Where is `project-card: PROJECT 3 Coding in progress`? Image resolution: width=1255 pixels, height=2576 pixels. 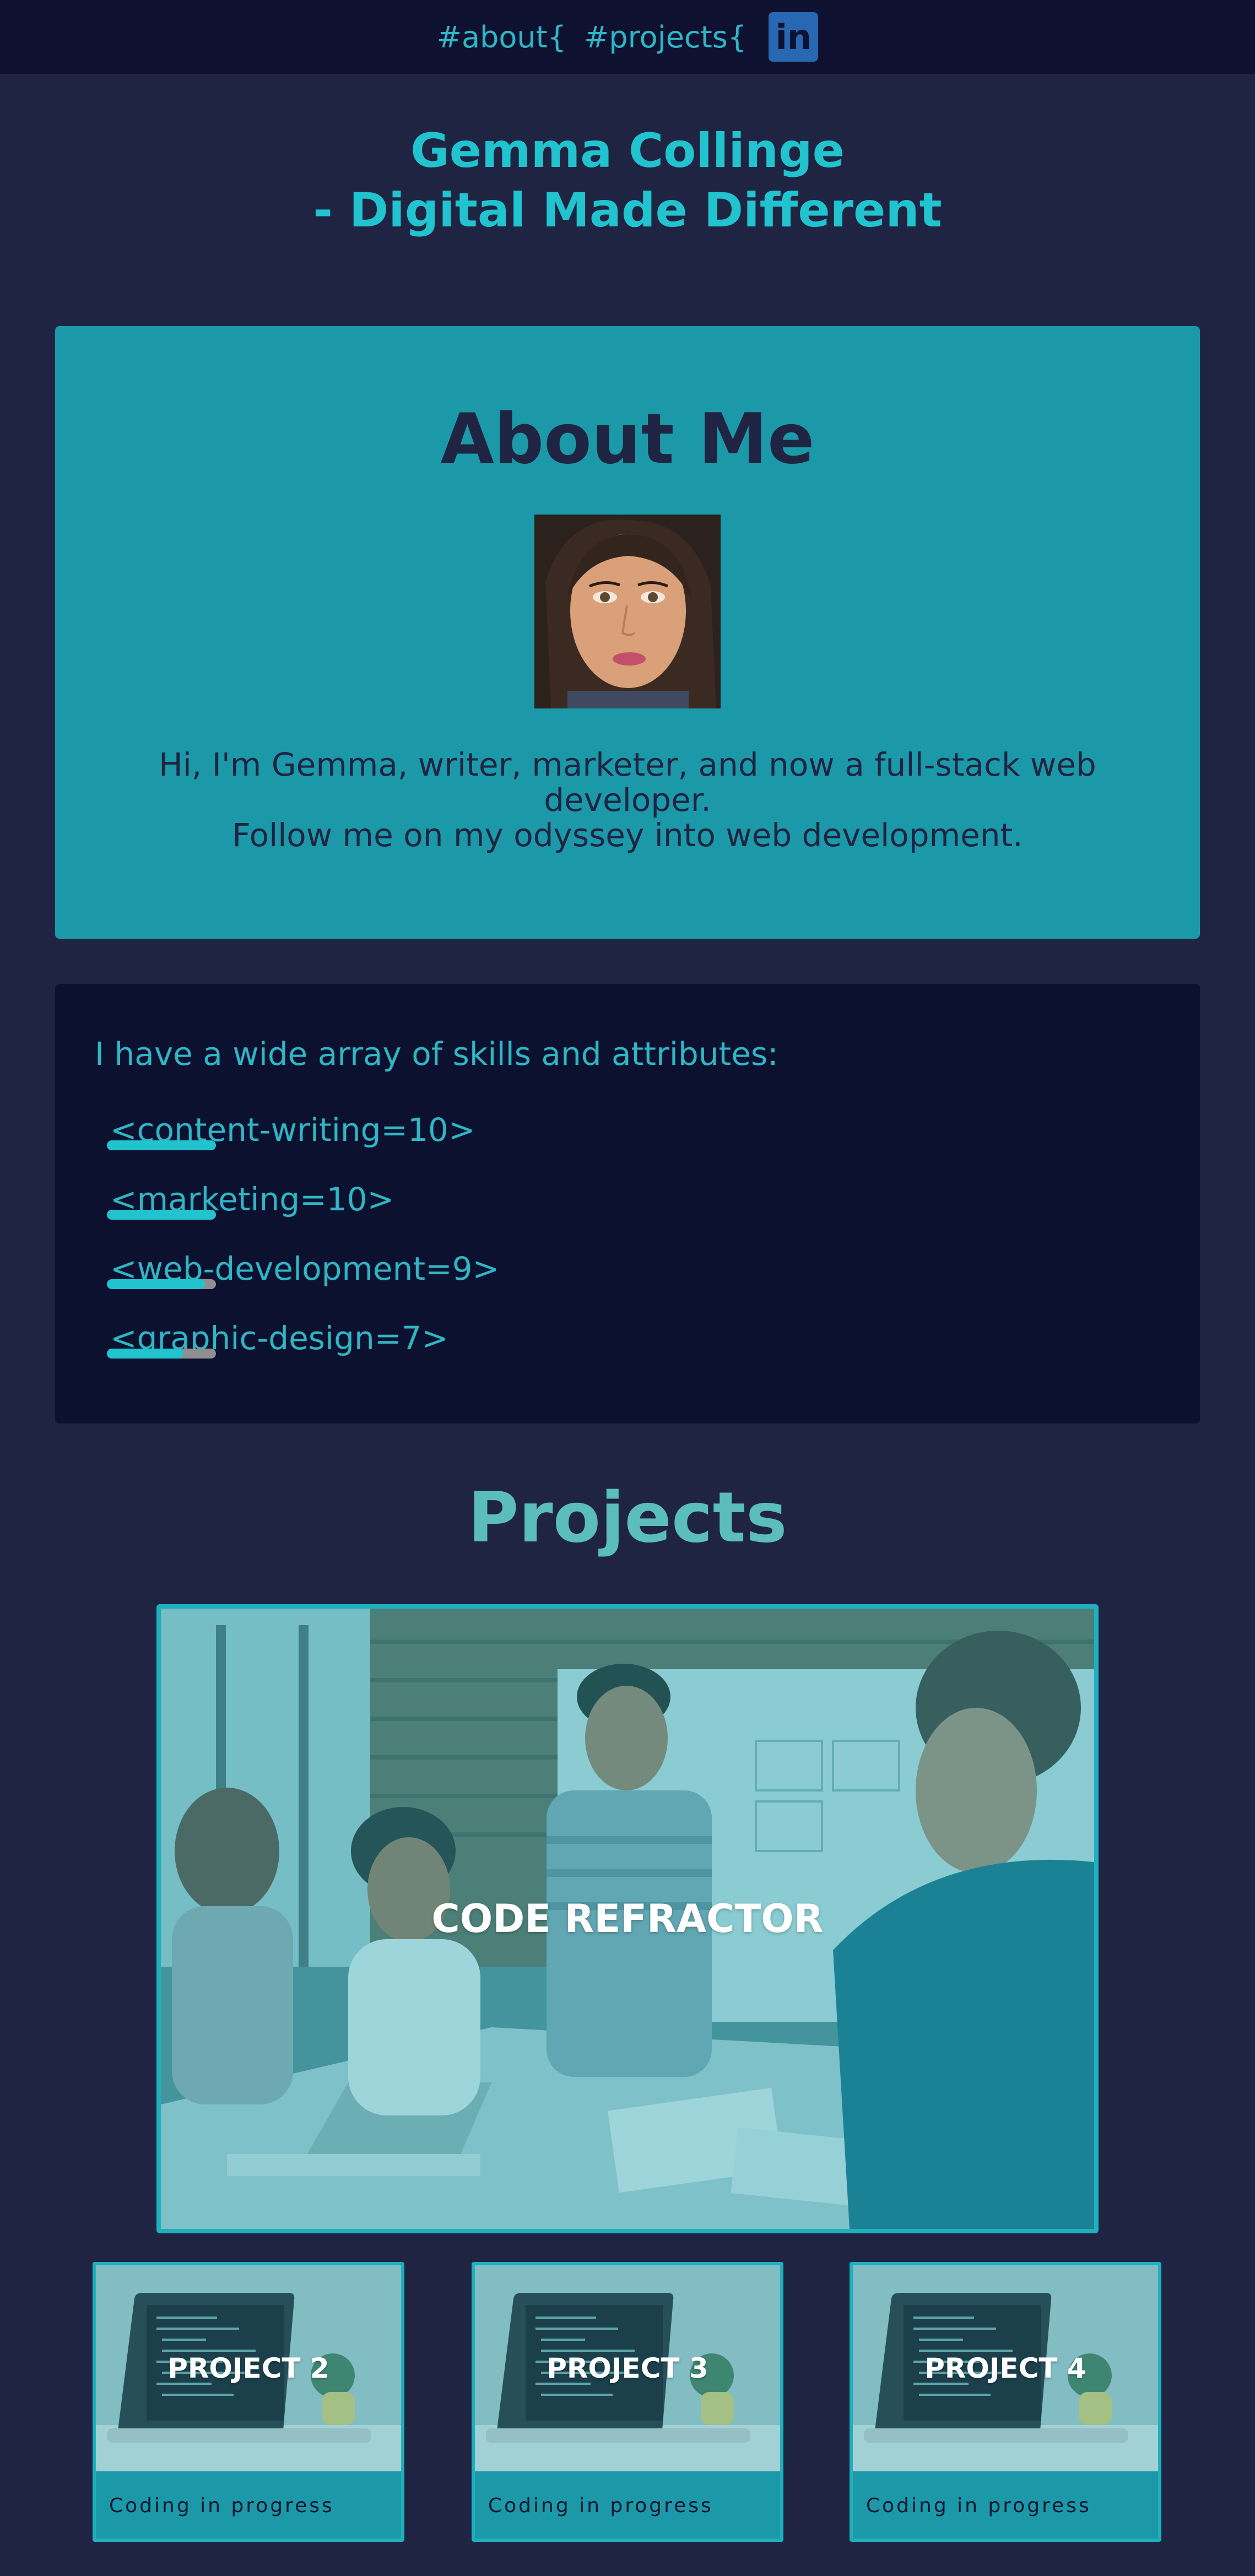
project-card: PROJECT 3 Coding in progress is located at coordinates (627, 2402).